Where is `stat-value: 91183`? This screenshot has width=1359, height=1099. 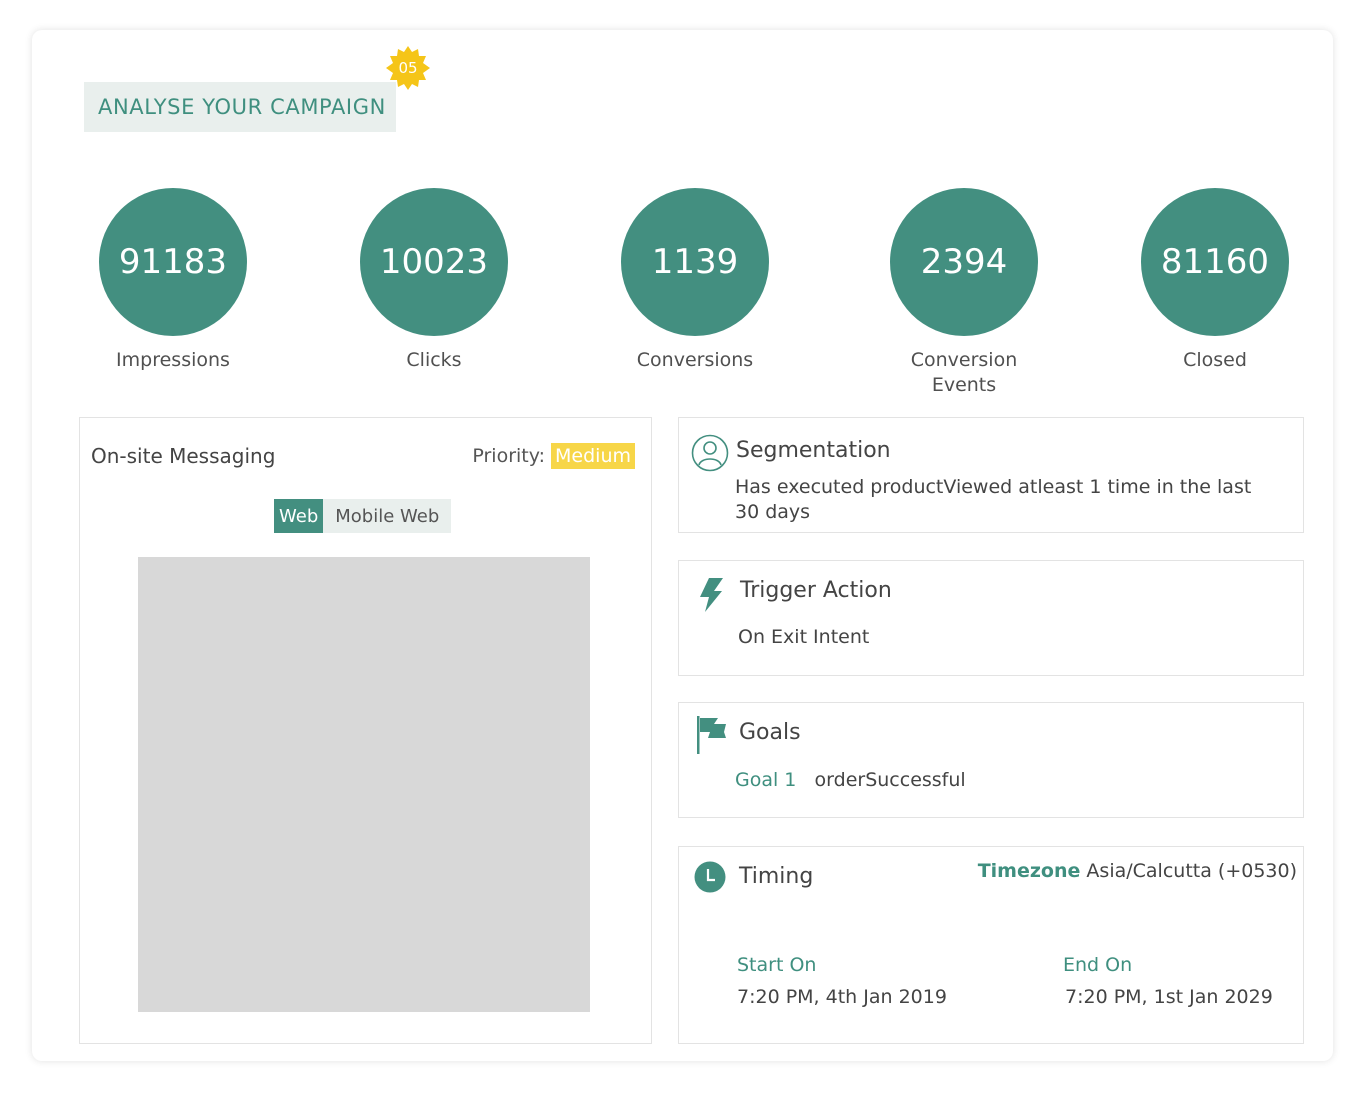 stat-value: 91183 is located at coordinates (173, 262).